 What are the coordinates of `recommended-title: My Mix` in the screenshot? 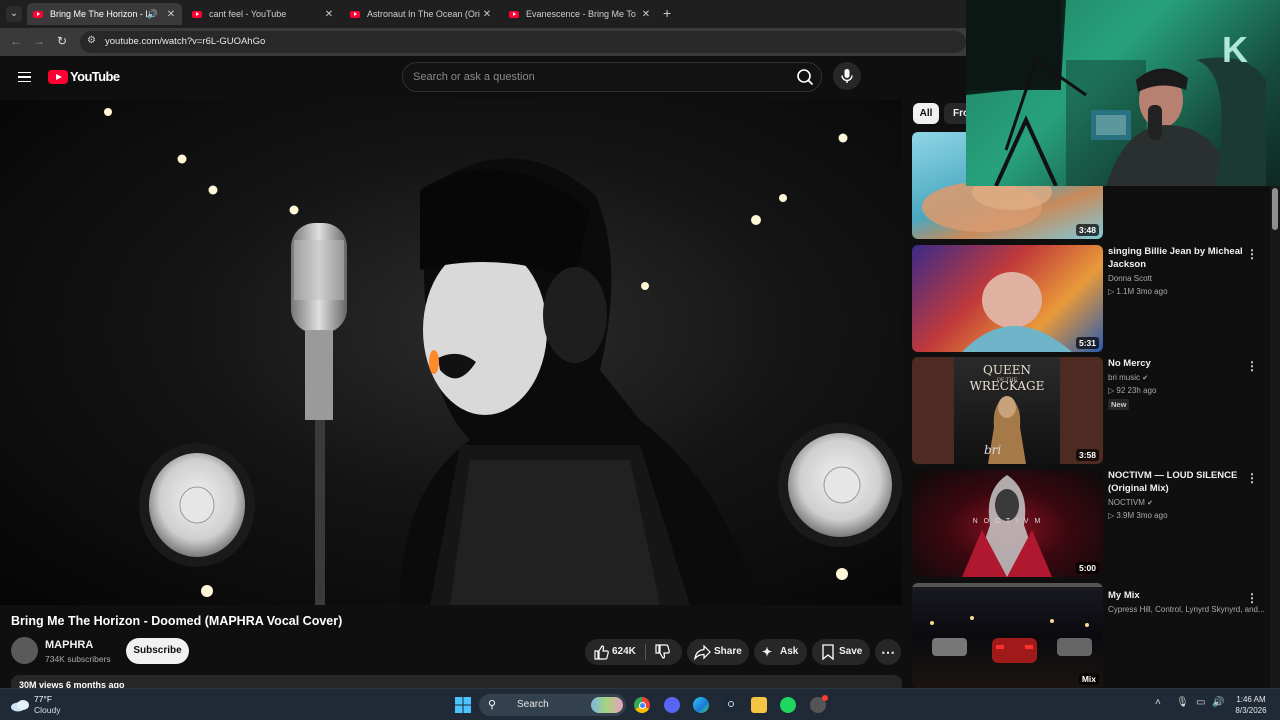 It's located at (1178, 595).